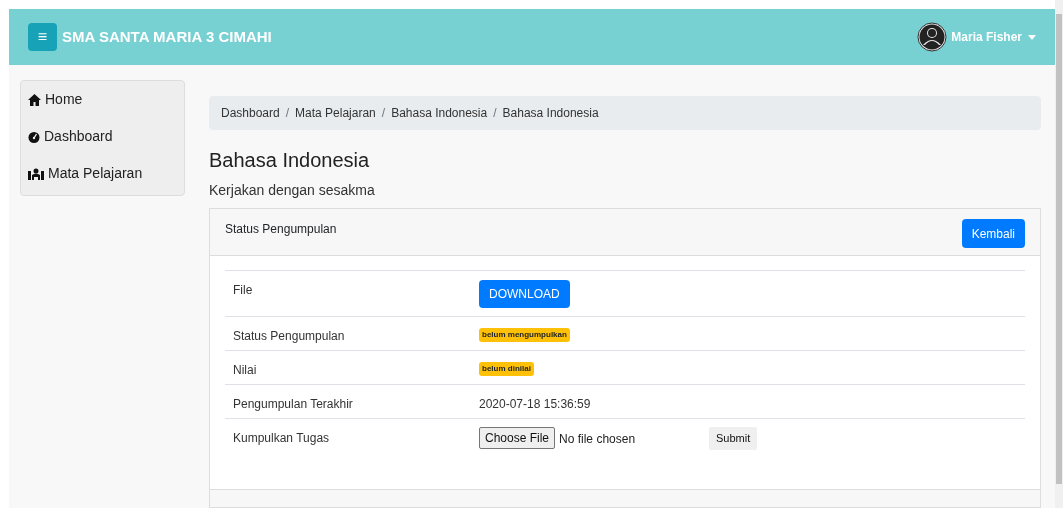  I want to click on sidebar-link: Mata Pelajaran, so click(102, 173).